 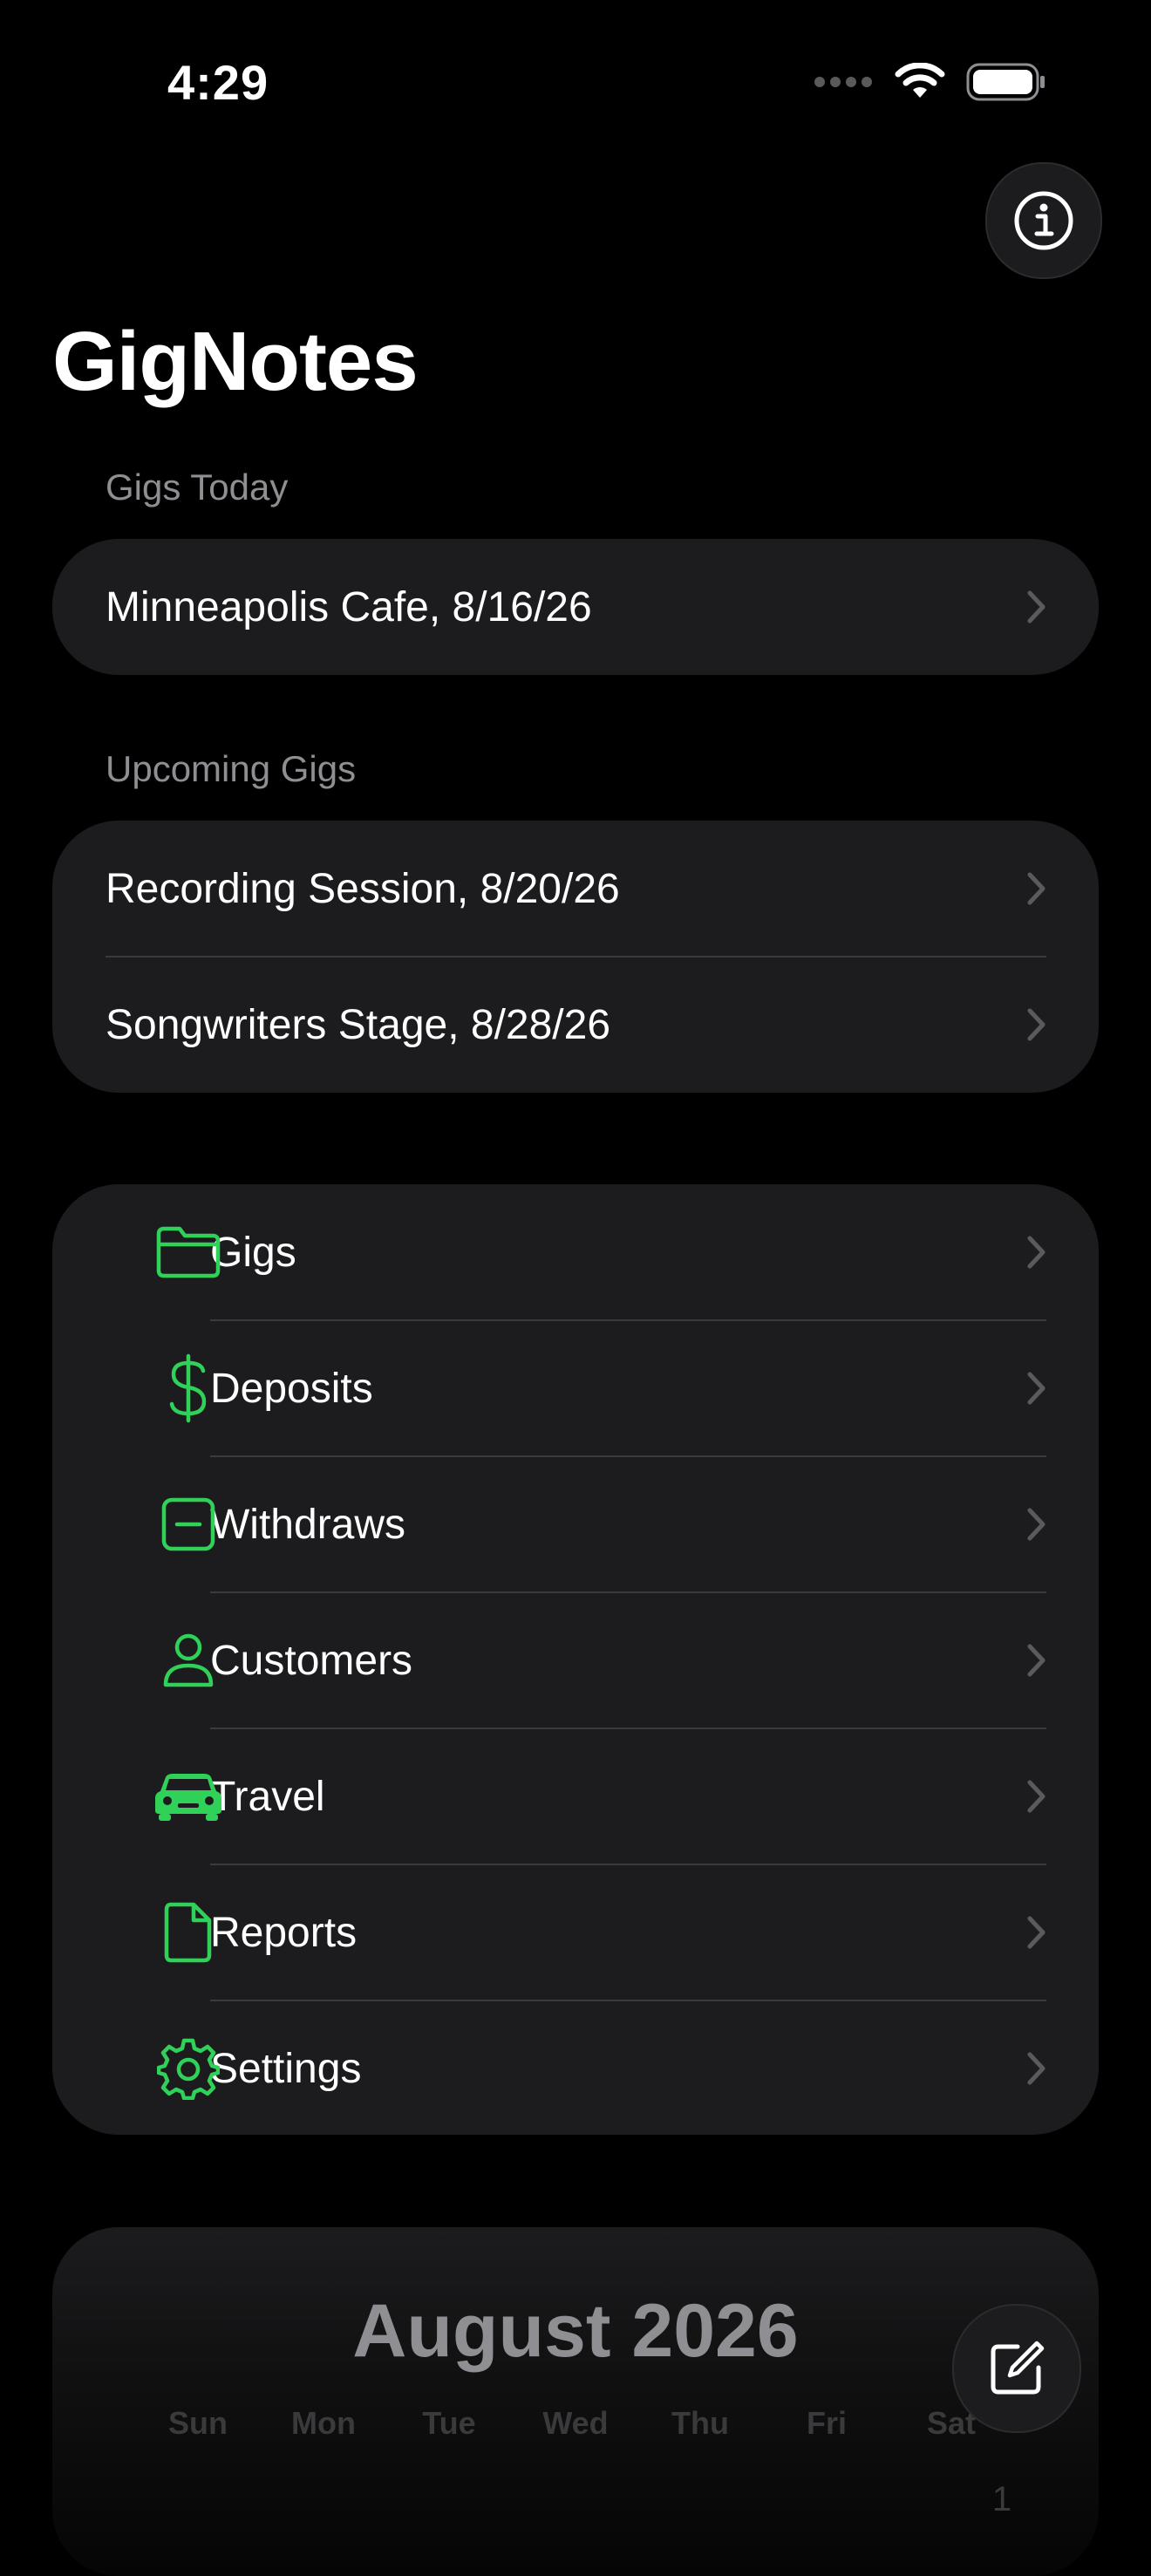 I want to click on gig-label: Recording Session, 8/20/26, so click(x=363, y=889).